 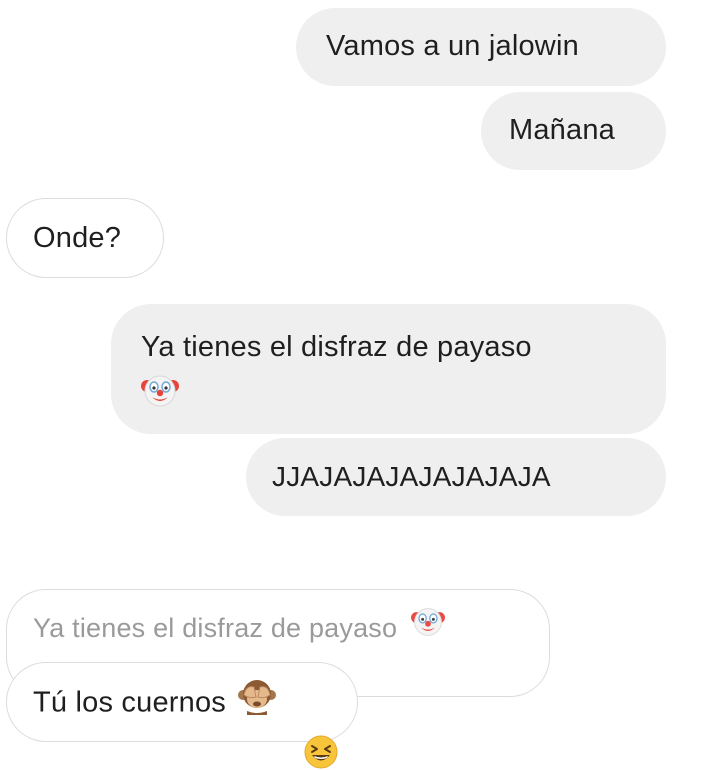 I want to click on message-bubble-outgoing: JJAJAJAJAJAJAJAJA, so click(x=456, y=477).